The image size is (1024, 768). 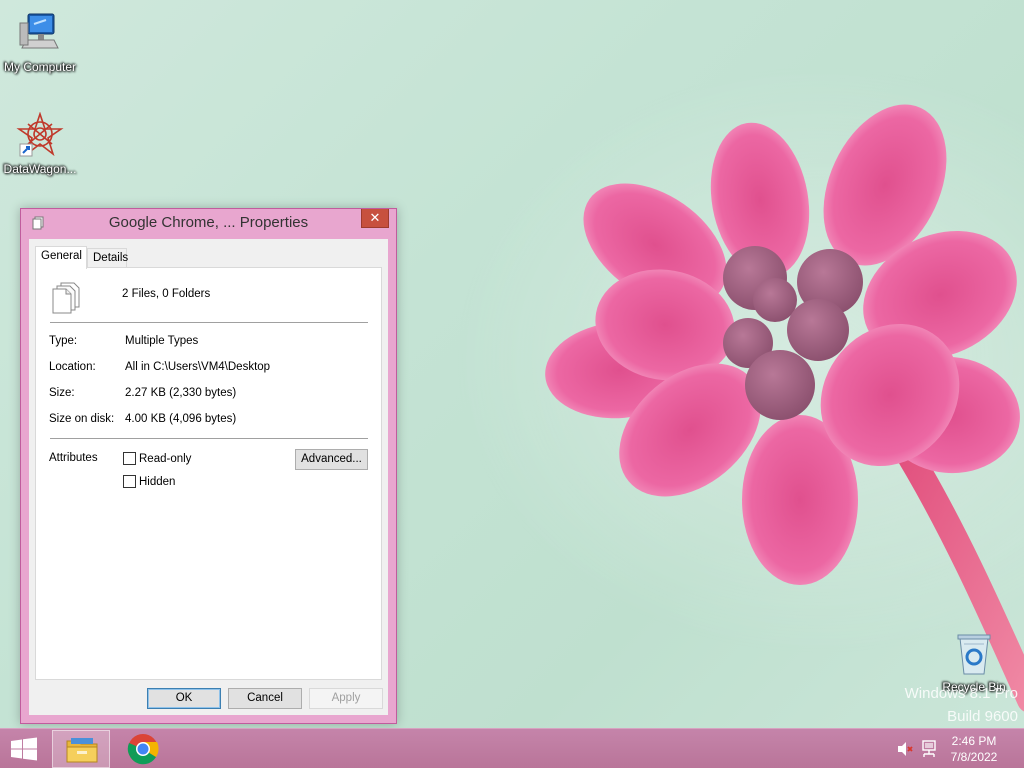 I want to click on recycle-bin-icon, so click(x=974, y=654).